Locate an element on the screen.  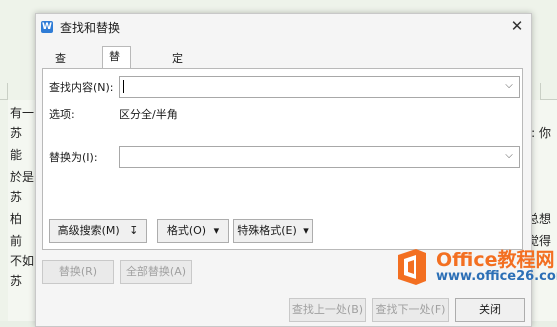
office-logo-icon is located at coordinates (412, 267).